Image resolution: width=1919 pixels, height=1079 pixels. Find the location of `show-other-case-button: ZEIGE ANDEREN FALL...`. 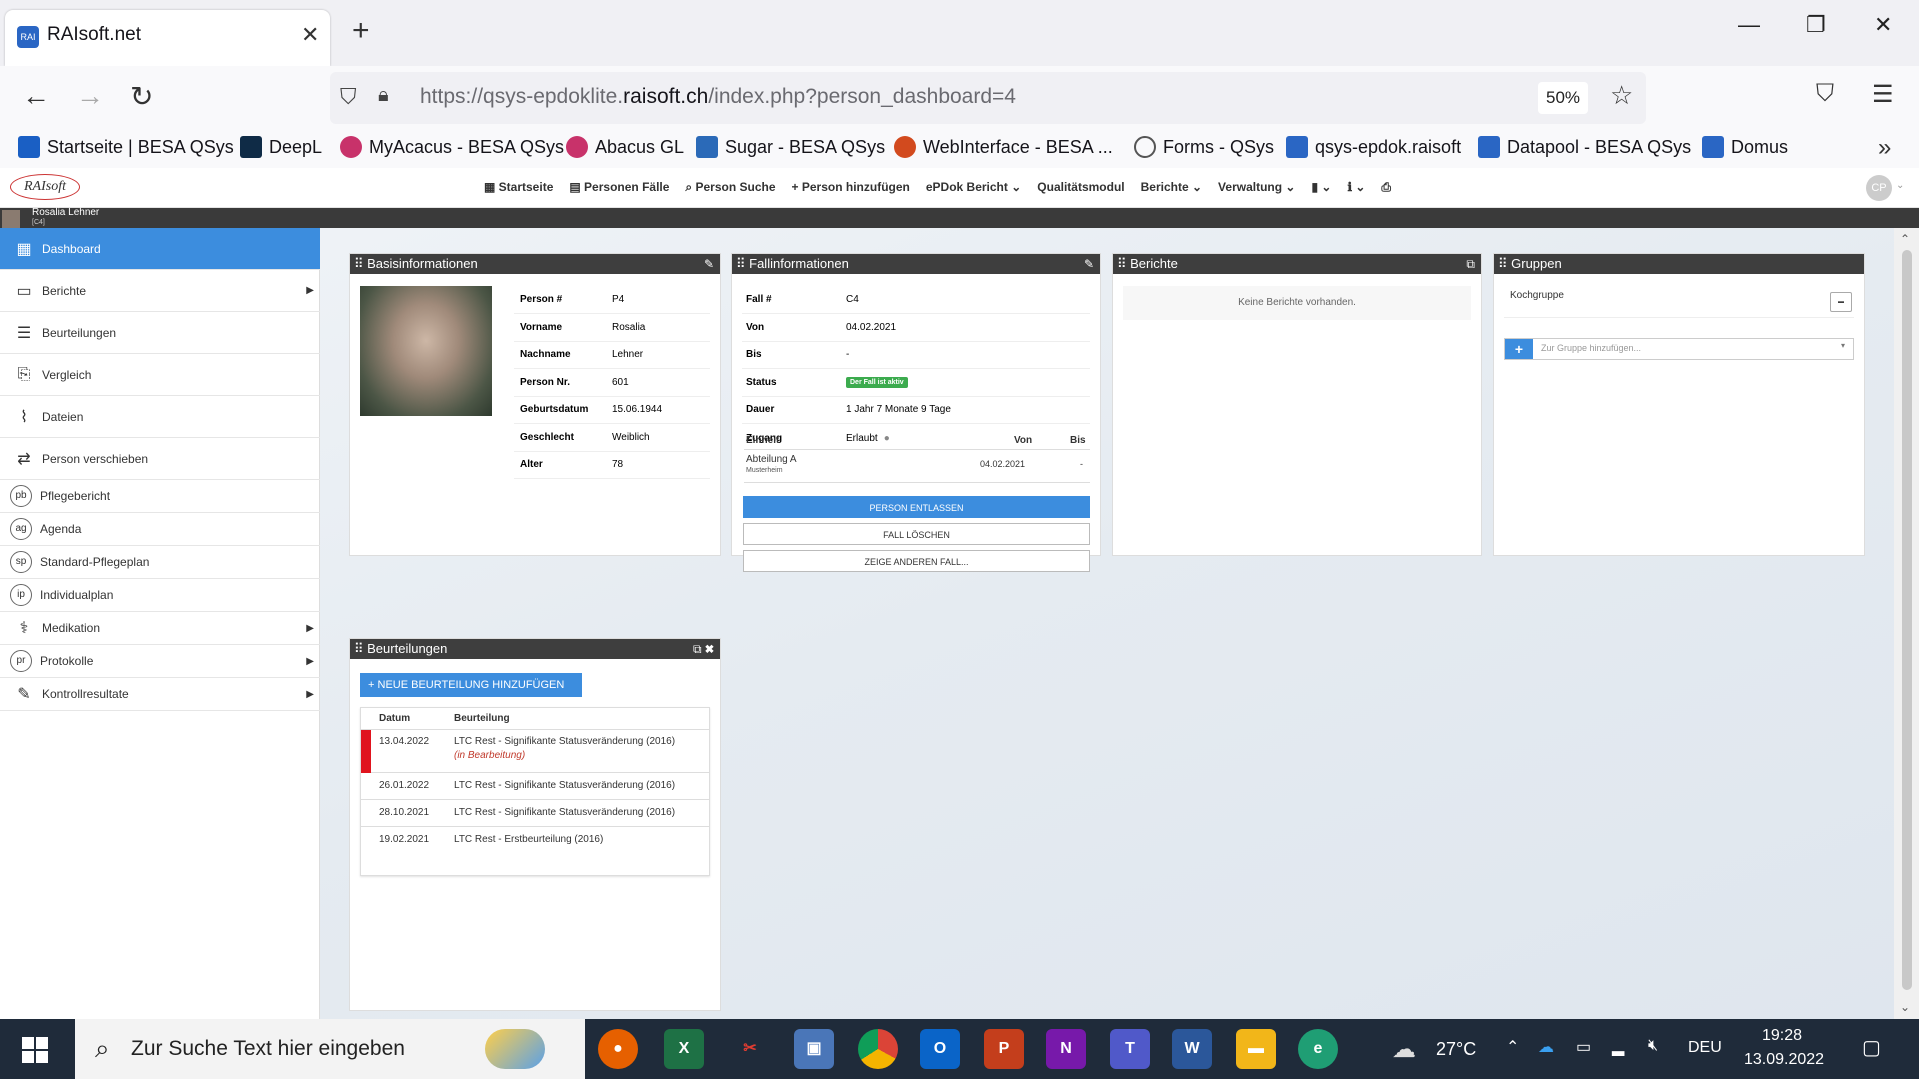

show-other-case-button: ZEIGE ANDEREN FALL... is located at coordinates (916, 561).